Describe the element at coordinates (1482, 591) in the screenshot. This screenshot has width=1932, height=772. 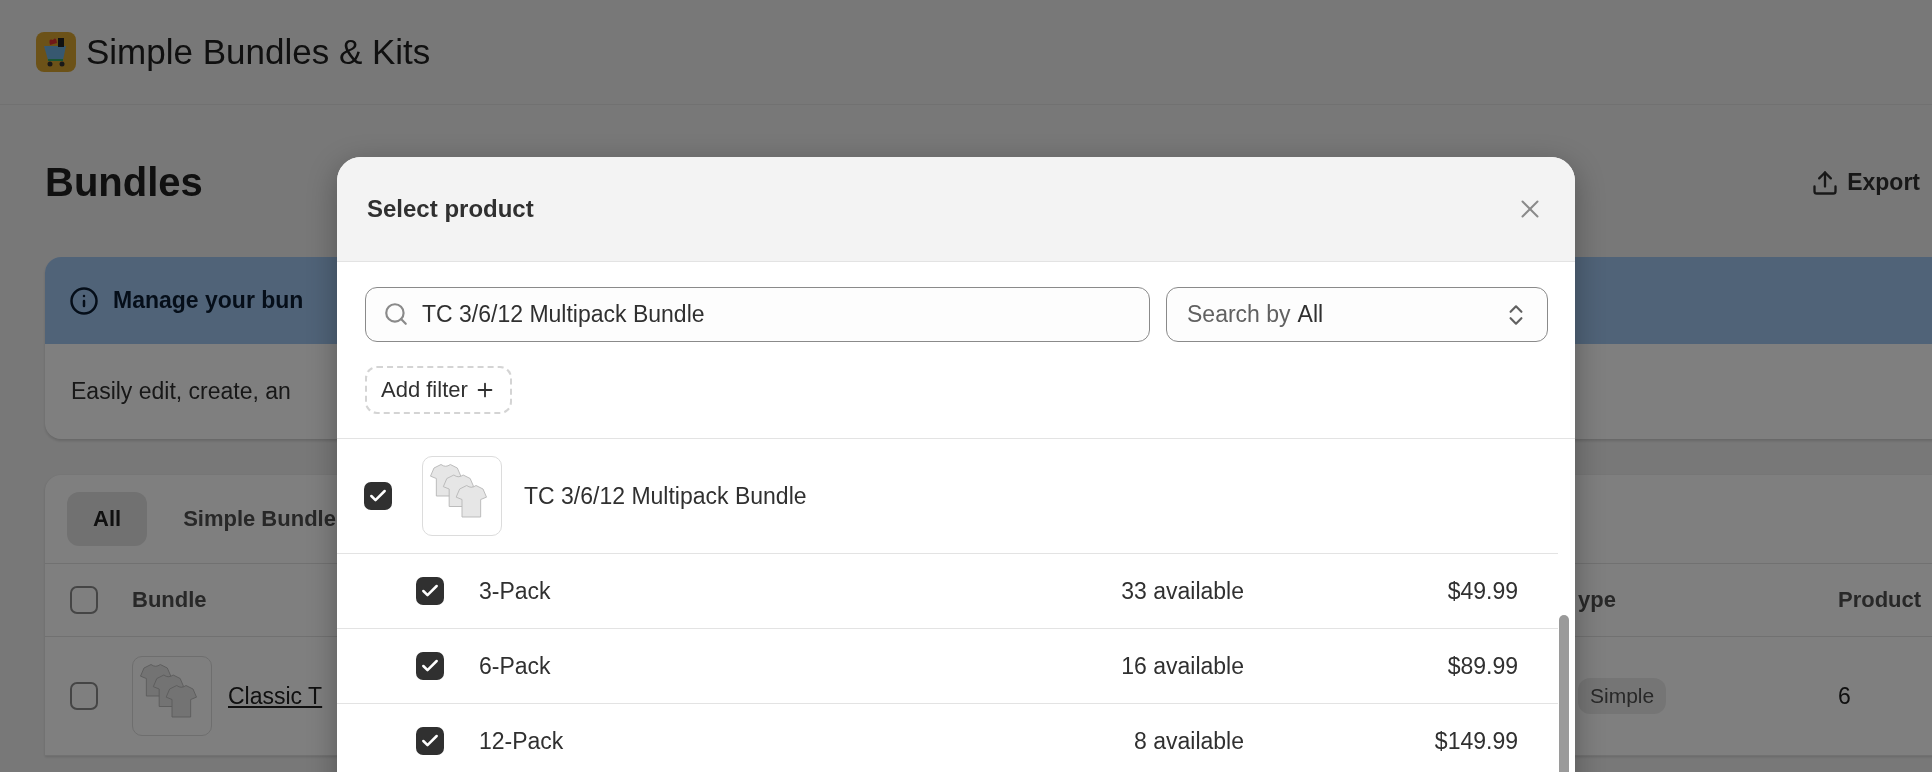
I see `variant-price: $49.99` at that location.